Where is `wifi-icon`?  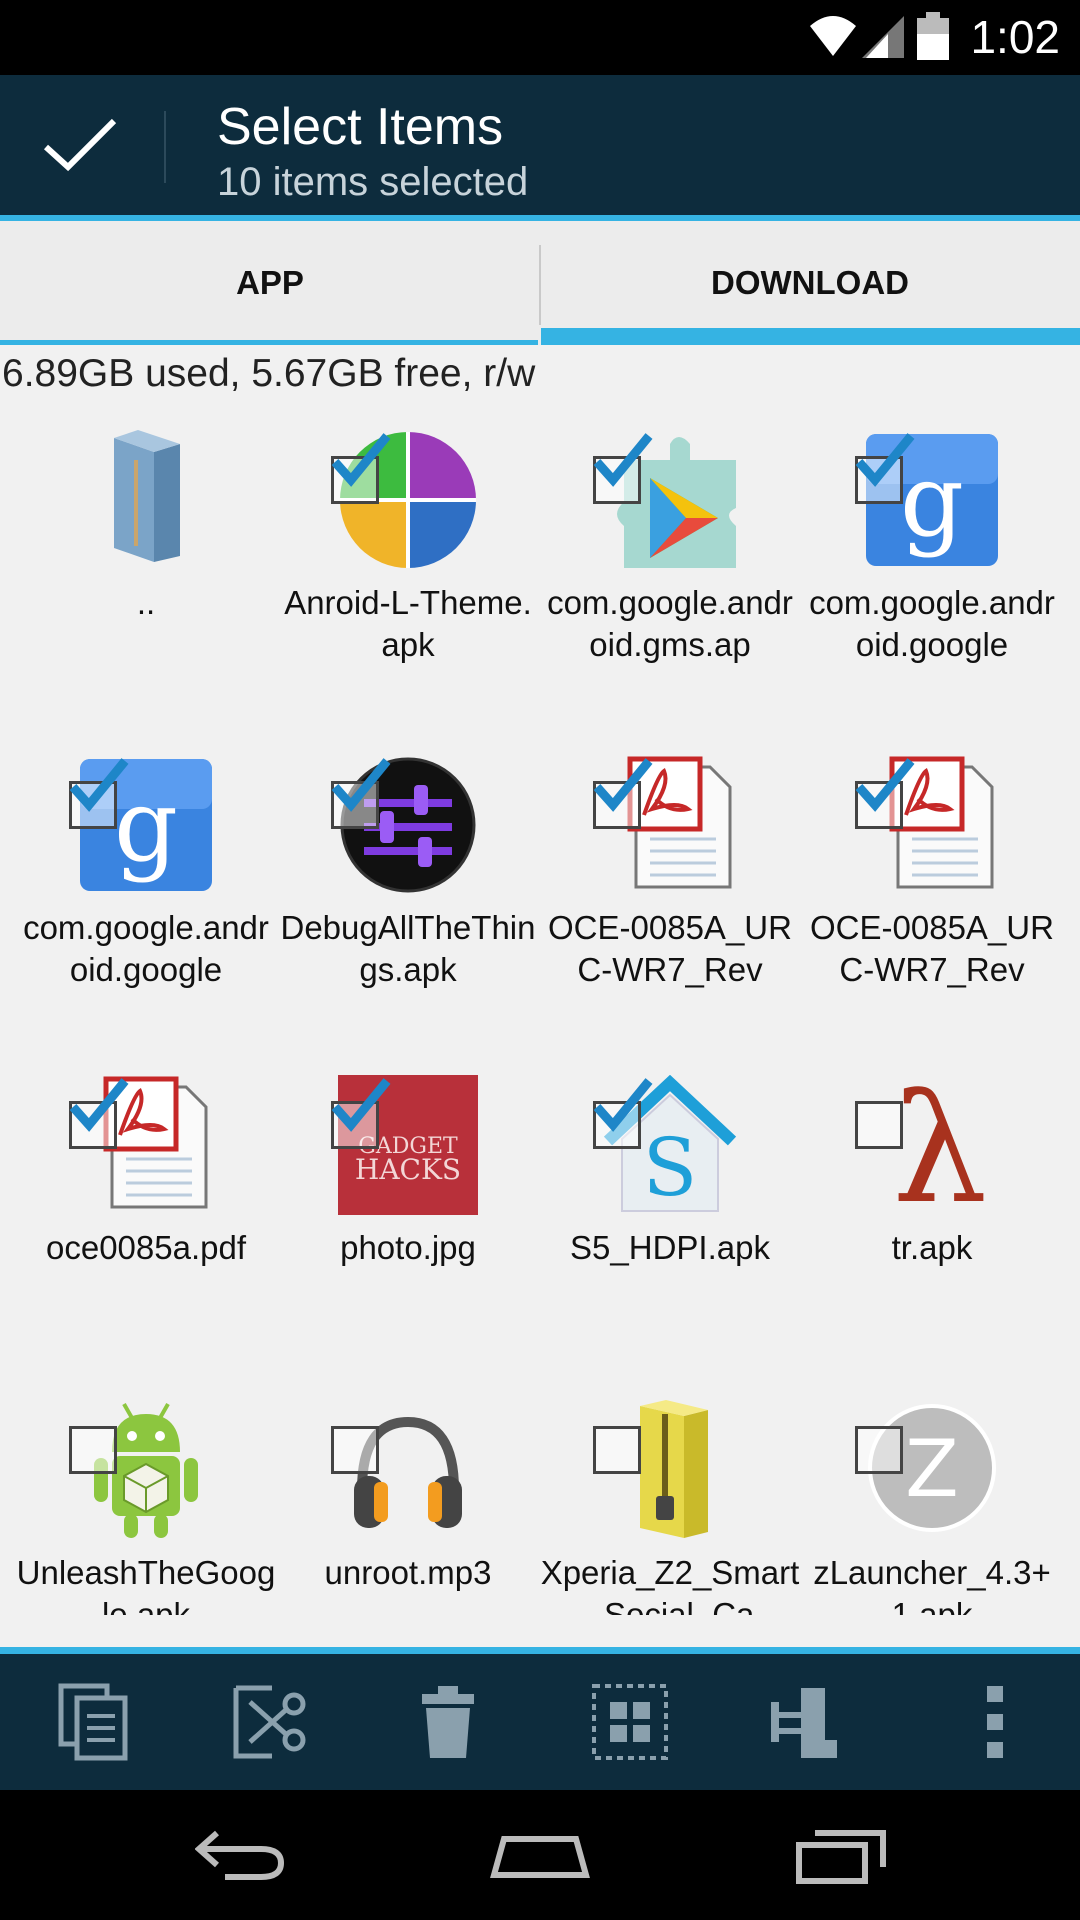 wifi-icon is located at coordinates (833, 36).